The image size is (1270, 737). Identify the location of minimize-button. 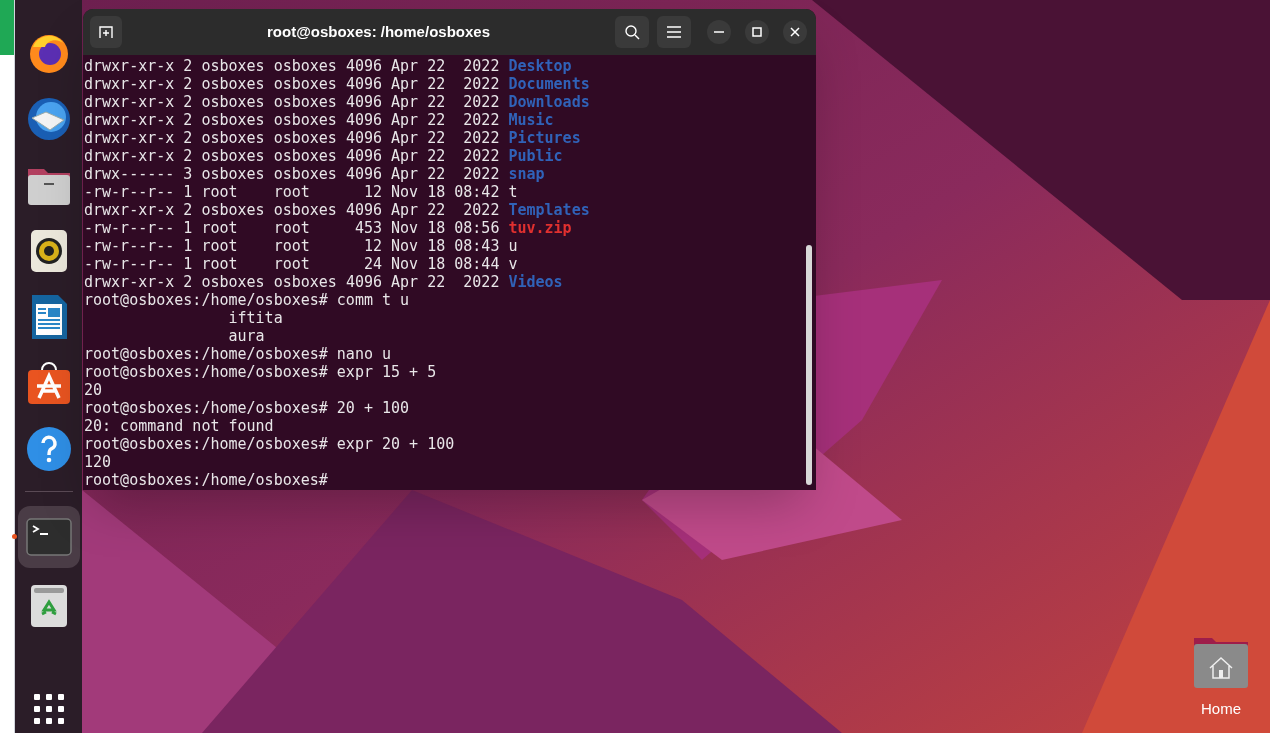
(719, 32).